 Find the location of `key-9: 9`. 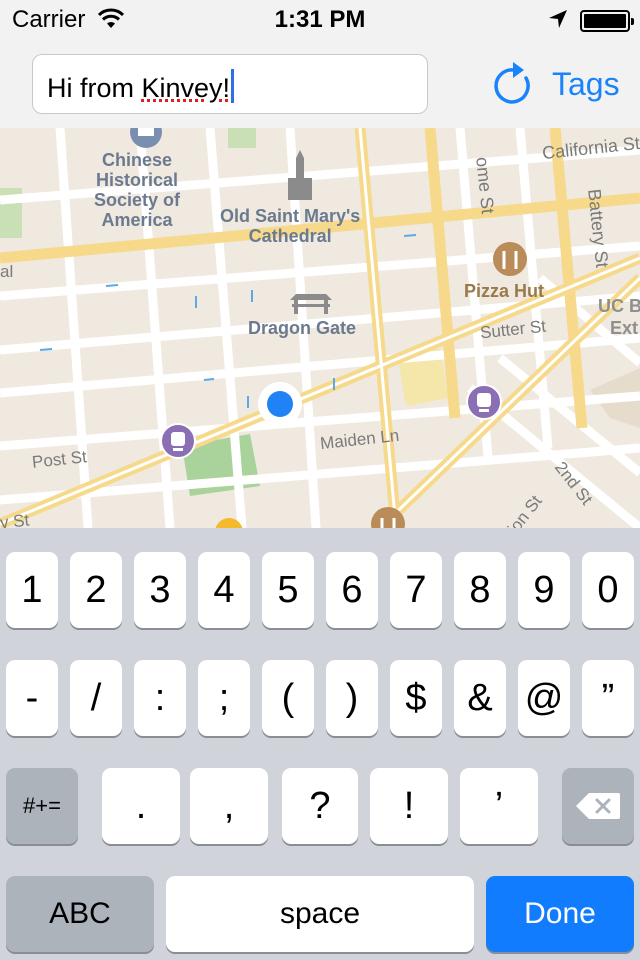

key-9: 9 is located at coordinates (544, 590).